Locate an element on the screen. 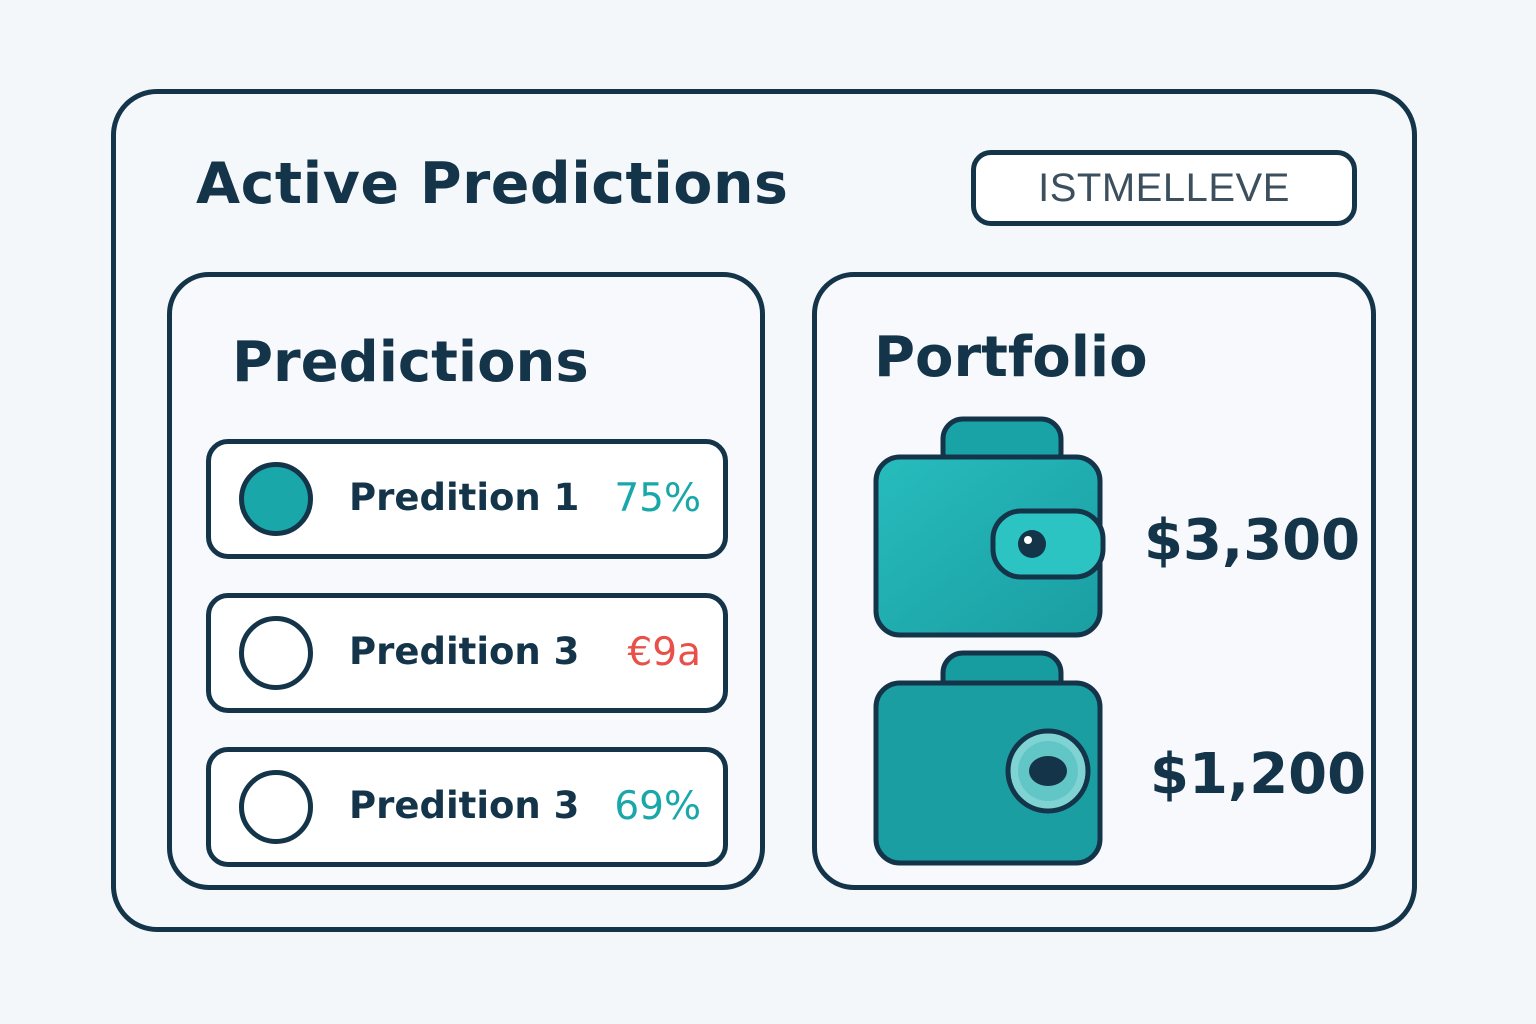 This screenshot has height=1024, width=1536. prediction-2-radio is located at coordinates (276, 653).